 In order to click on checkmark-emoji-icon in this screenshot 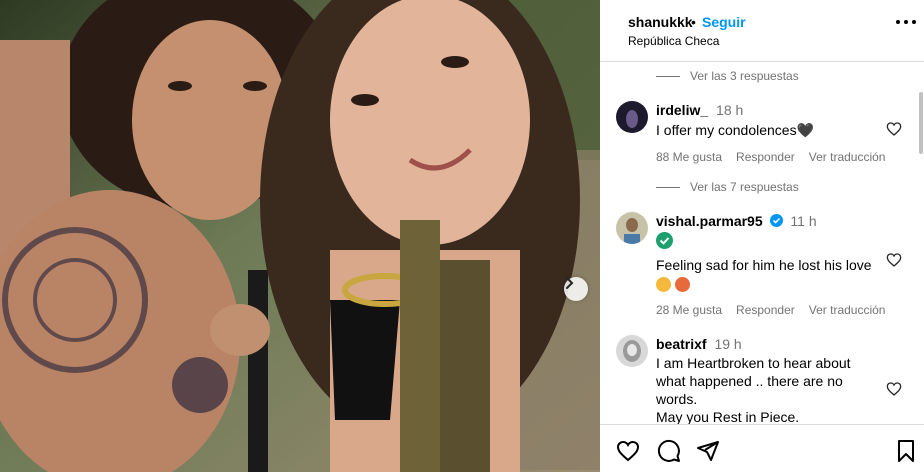, I will do `click(664, 240)`.